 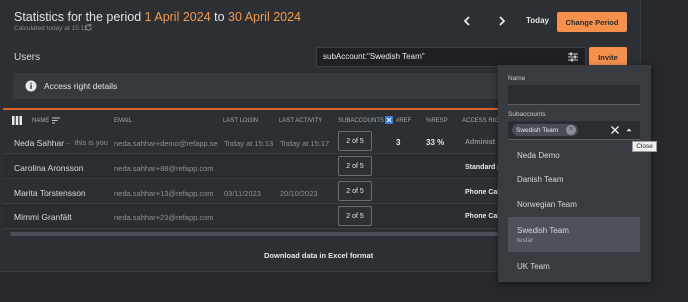 What do you see at coordinates (403, 121) in the screenshot?
I see `header-ref: #REF` at bounding box center [403, 121].